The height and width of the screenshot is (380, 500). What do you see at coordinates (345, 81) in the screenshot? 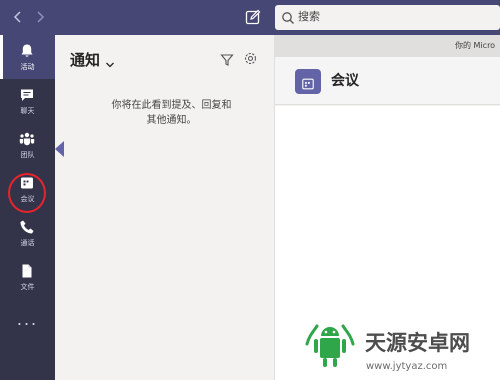
I see `page-title: 会议` at bounding box center [345, 81].